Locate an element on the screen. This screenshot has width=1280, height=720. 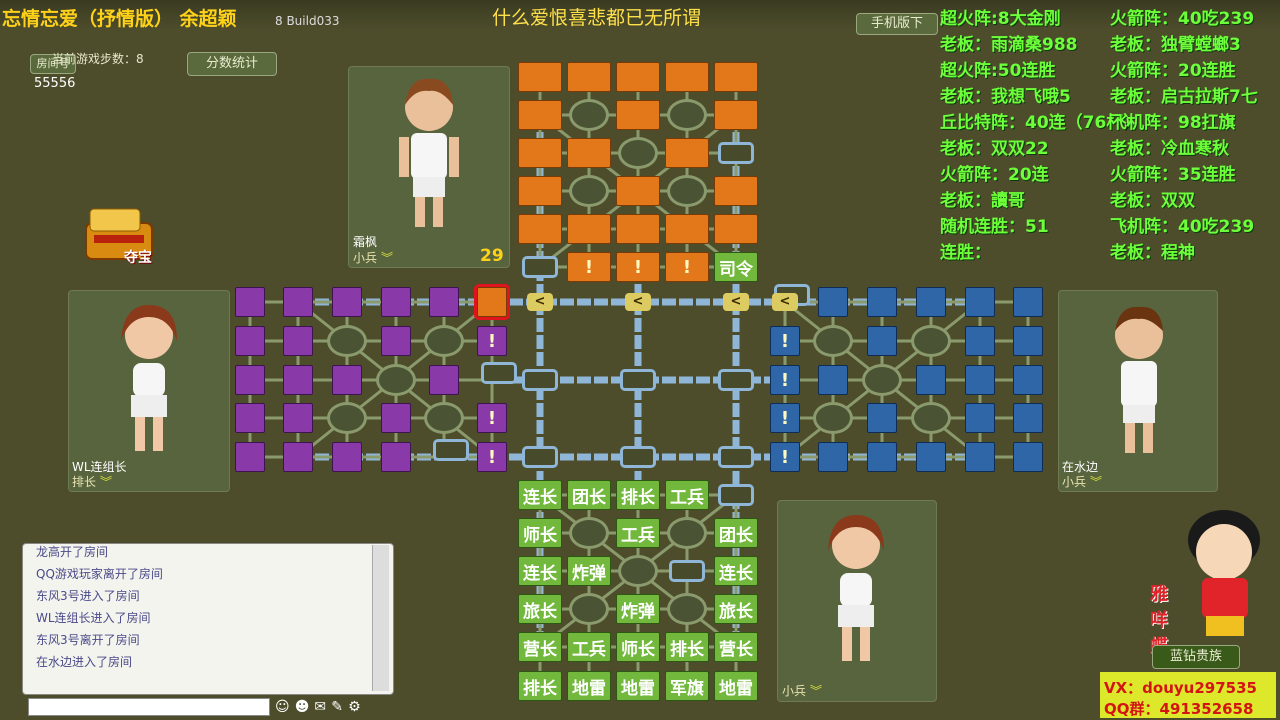
green-piece: 军旗 is located at coordinates (687, 686).